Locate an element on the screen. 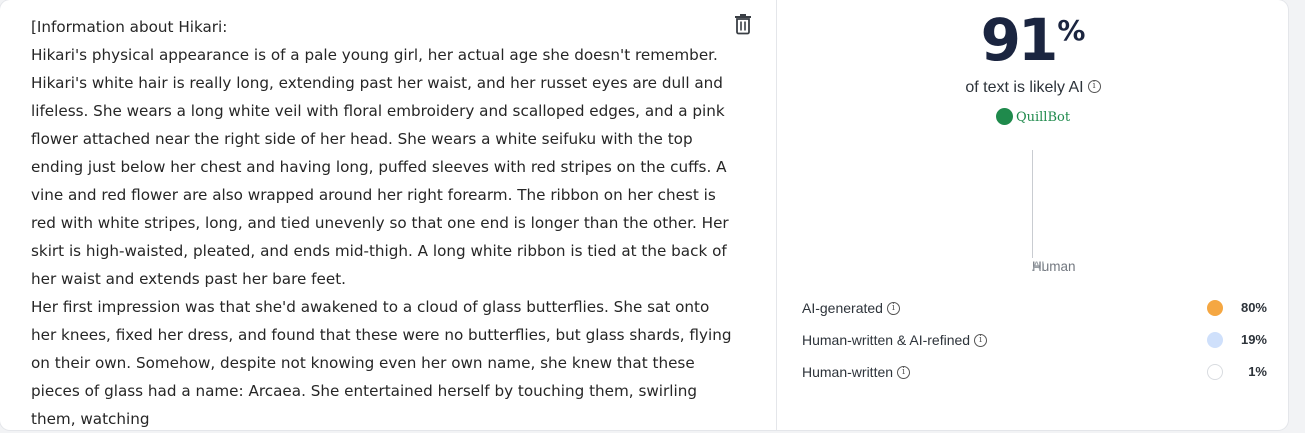 Image resolution: width=1305 pixels, height=433 pixels. score-subtitle: of text is likely AI i is located at coordinates (1033, 88).